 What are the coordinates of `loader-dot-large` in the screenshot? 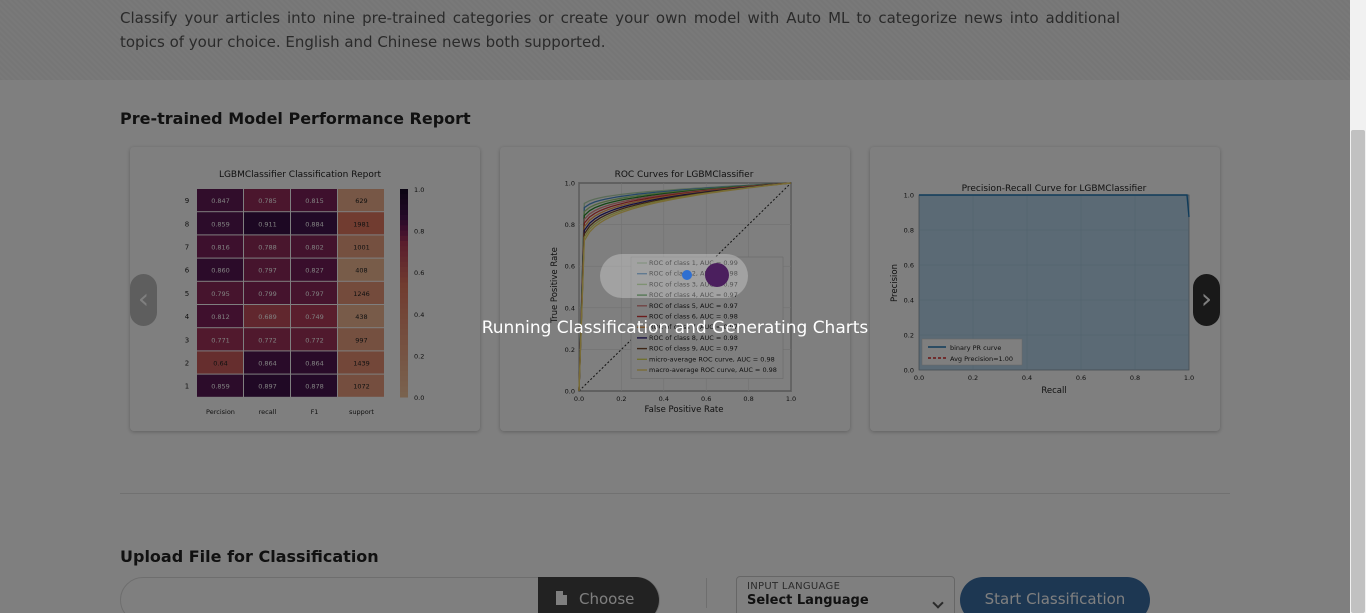 It's located at (717, 275).